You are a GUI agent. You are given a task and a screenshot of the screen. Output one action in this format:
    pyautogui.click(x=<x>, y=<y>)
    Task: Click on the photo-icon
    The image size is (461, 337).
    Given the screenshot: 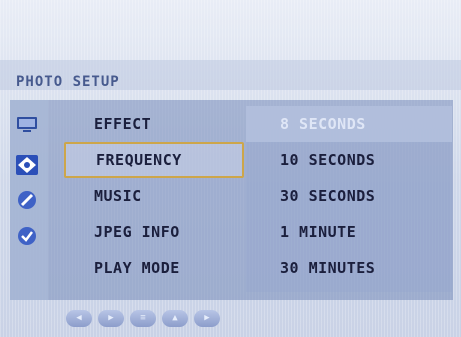 What is the action you would take?
    pyautogui.click(x=27, y=165)
    